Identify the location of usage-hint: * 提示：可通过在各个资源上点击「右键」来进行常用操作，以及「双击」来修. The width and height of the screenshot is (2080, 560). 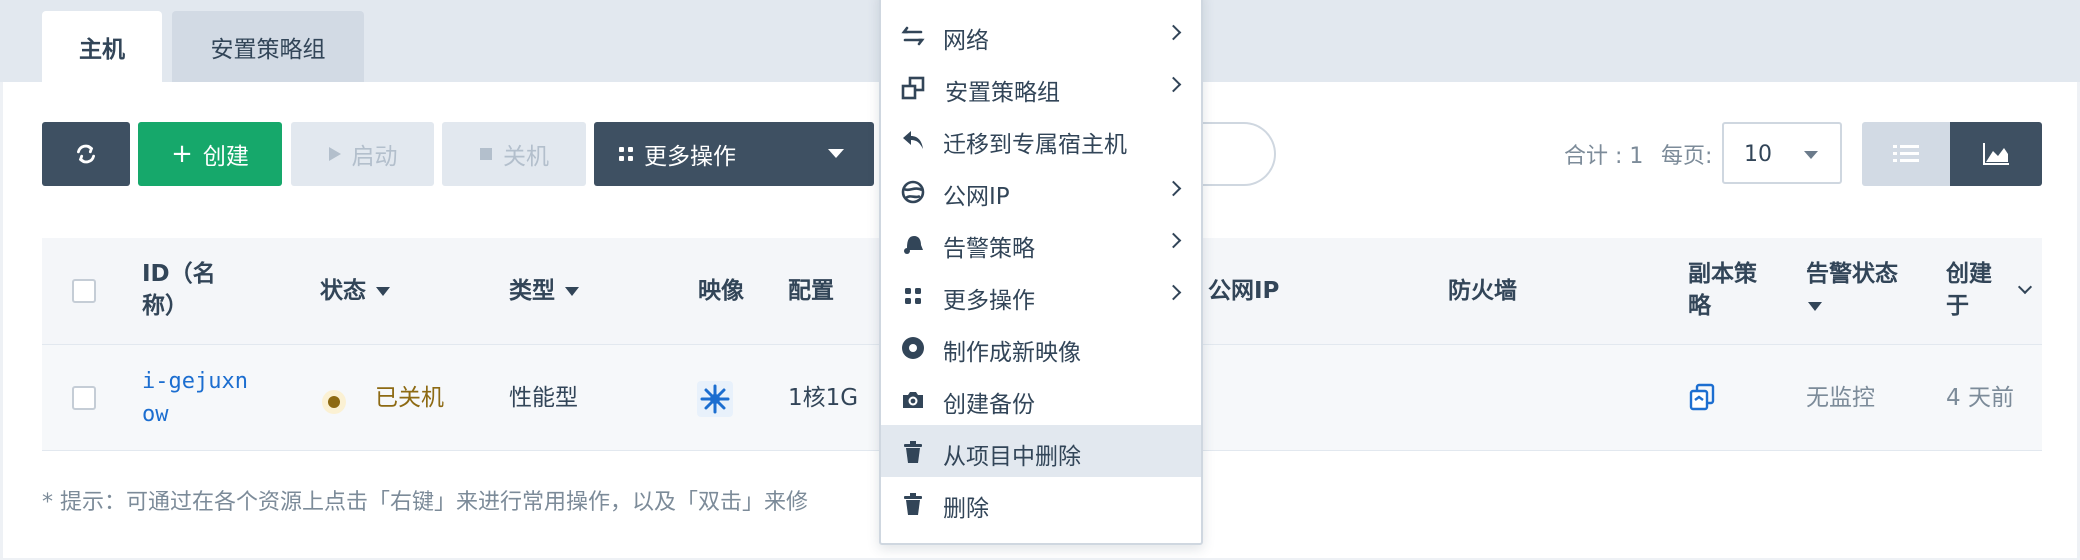
(425, 502).